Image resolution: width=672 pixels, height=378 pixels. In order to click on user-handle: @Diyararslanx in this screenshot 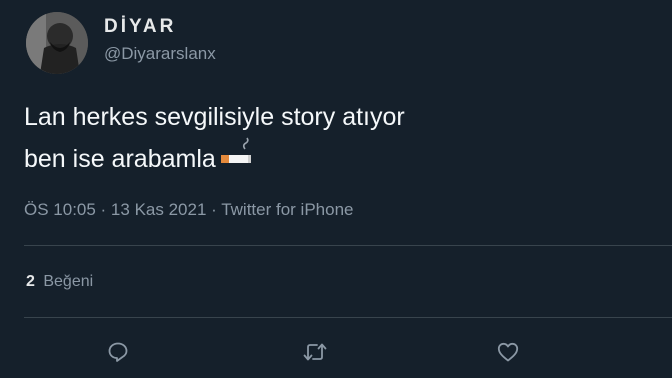, I will do `click(160, 54)`.